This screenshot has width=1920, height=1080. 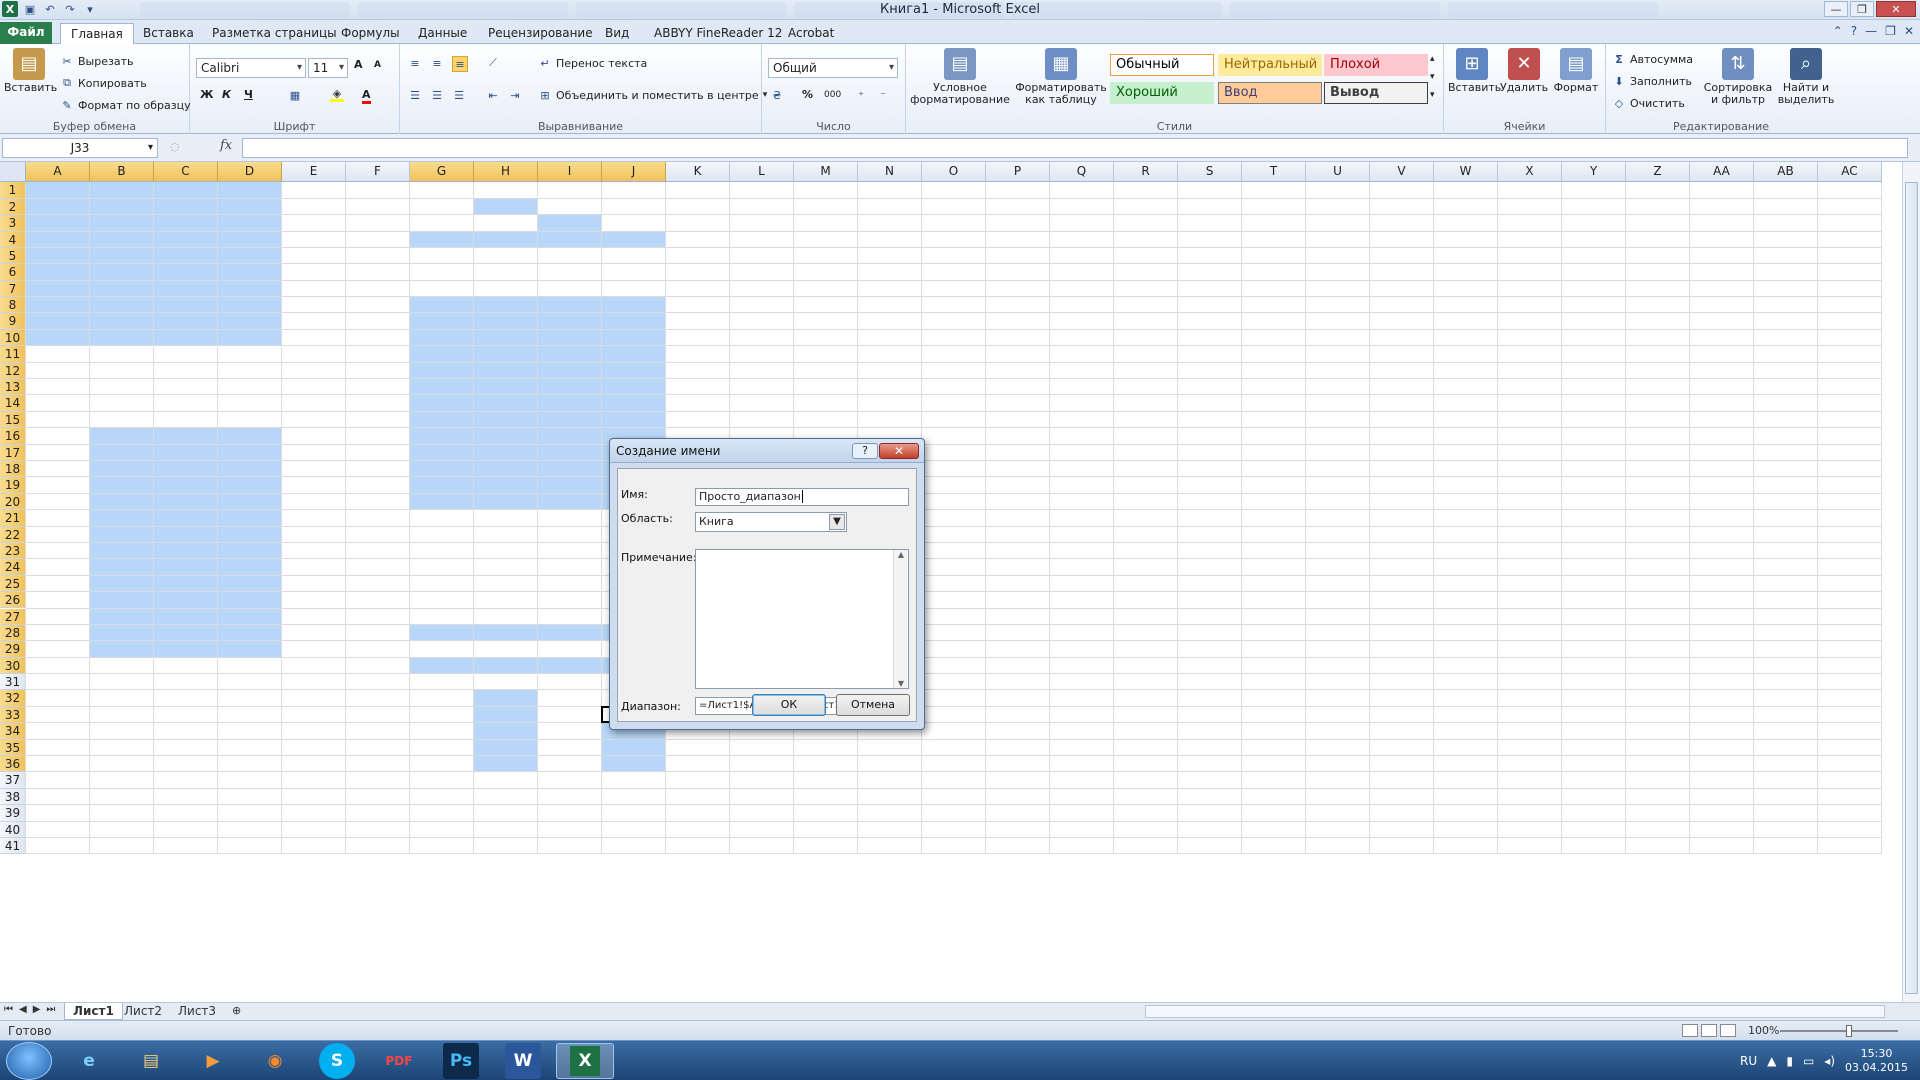 I want to click on font-color-button: A, so click(x=366, y=96).